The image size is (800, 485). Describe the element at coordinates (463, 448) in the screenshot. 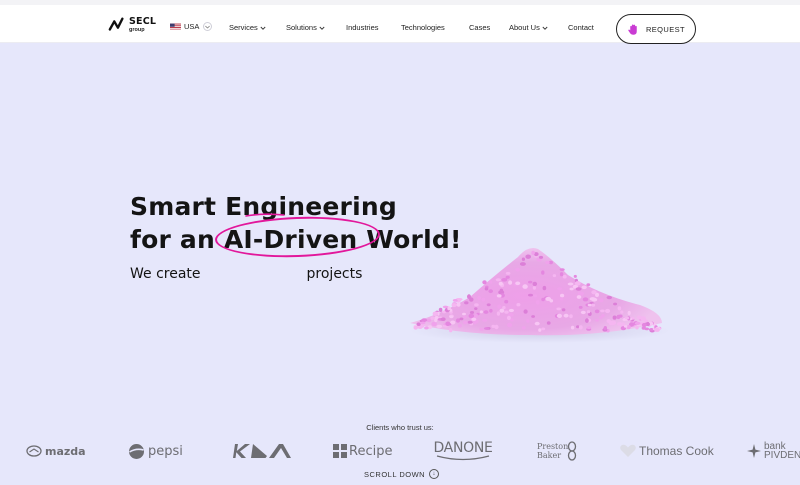

I see `danone-text: DANONE` at that location.